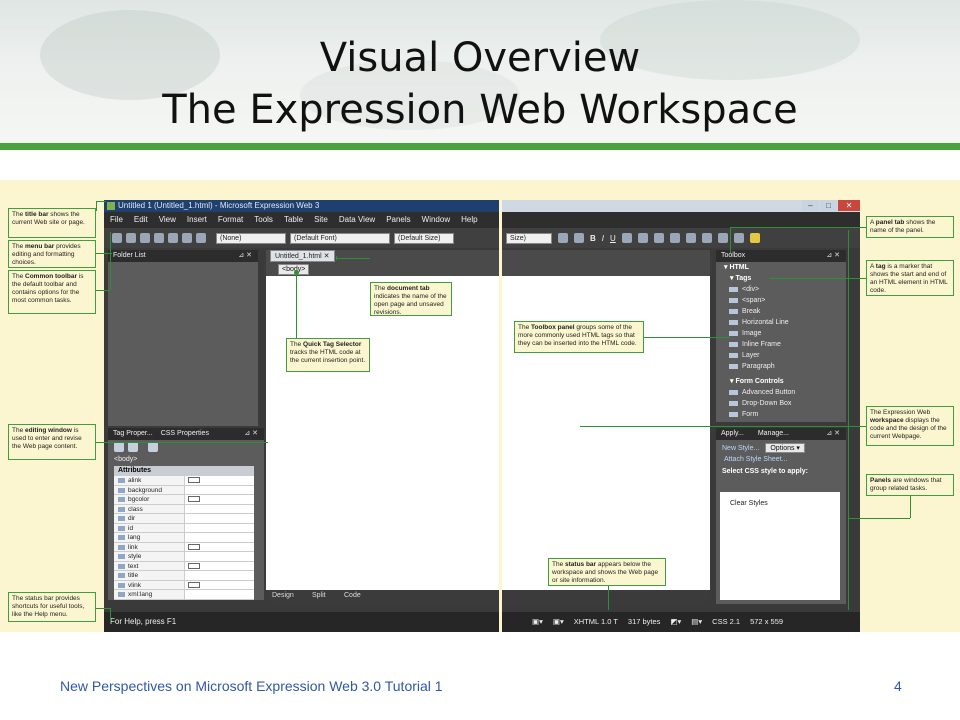 This screenshot has height=720, width=960. Describe the element at coordinates (696, 622) in the screenshot. I see `status-icon-4: ▤▾` at that location.